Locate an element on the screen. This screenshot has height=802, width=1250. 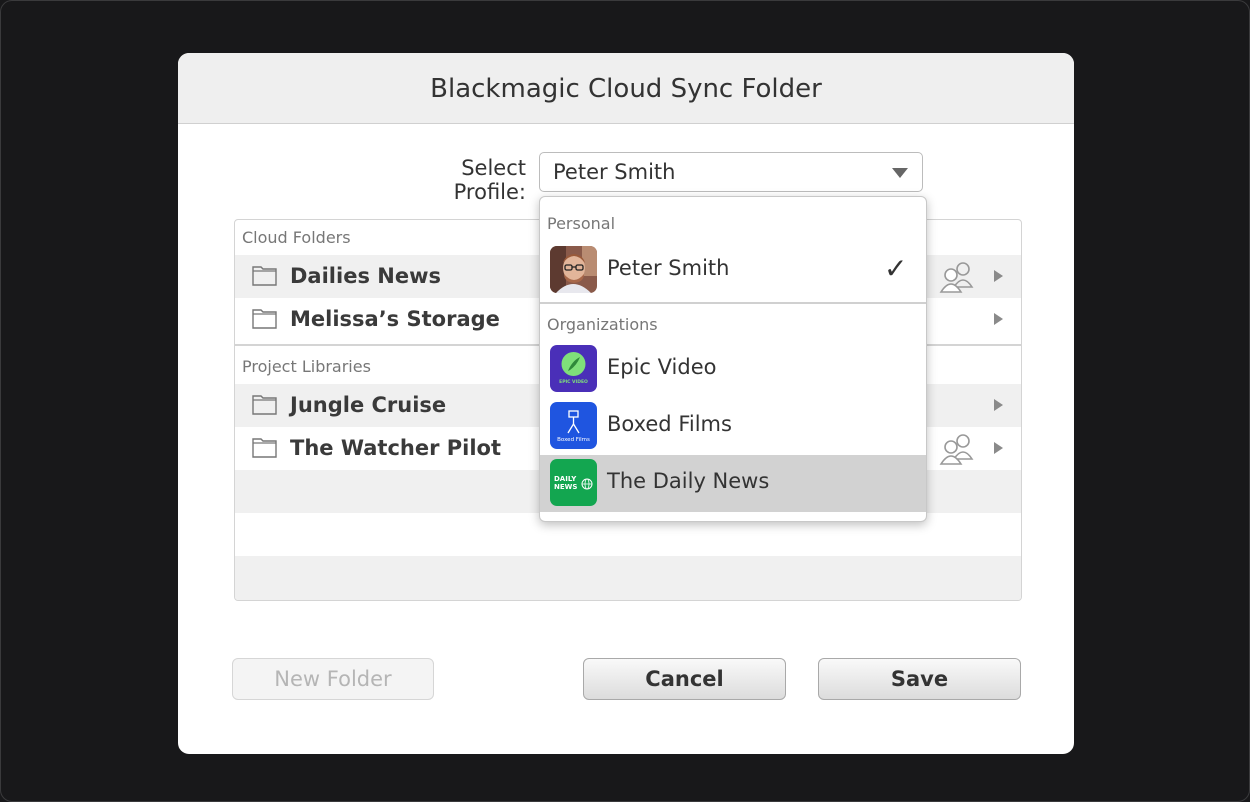
cancel-button: Cancel is located at coordinates (684, 679).